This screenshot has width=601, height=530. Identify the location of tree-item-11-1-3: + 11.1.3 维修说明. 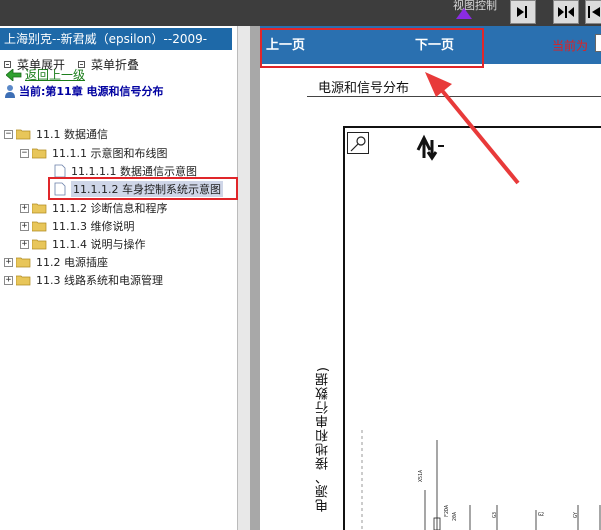
(77, 226).